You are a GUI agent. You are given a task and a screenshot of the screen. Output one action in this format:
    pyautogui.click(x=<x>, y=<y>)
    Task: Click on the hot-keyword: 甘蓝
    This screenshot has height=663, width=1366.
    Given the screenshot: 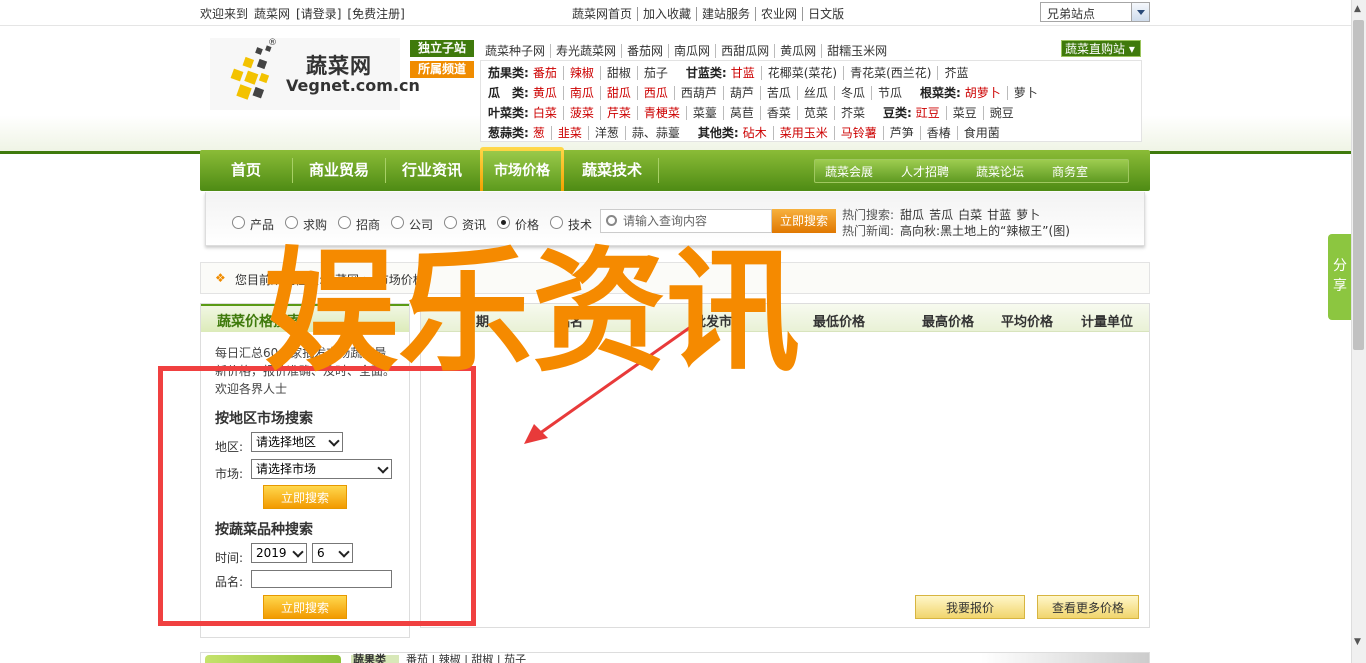 What is the action you would take?
    pyautogui.click(x=999, y=215)
    